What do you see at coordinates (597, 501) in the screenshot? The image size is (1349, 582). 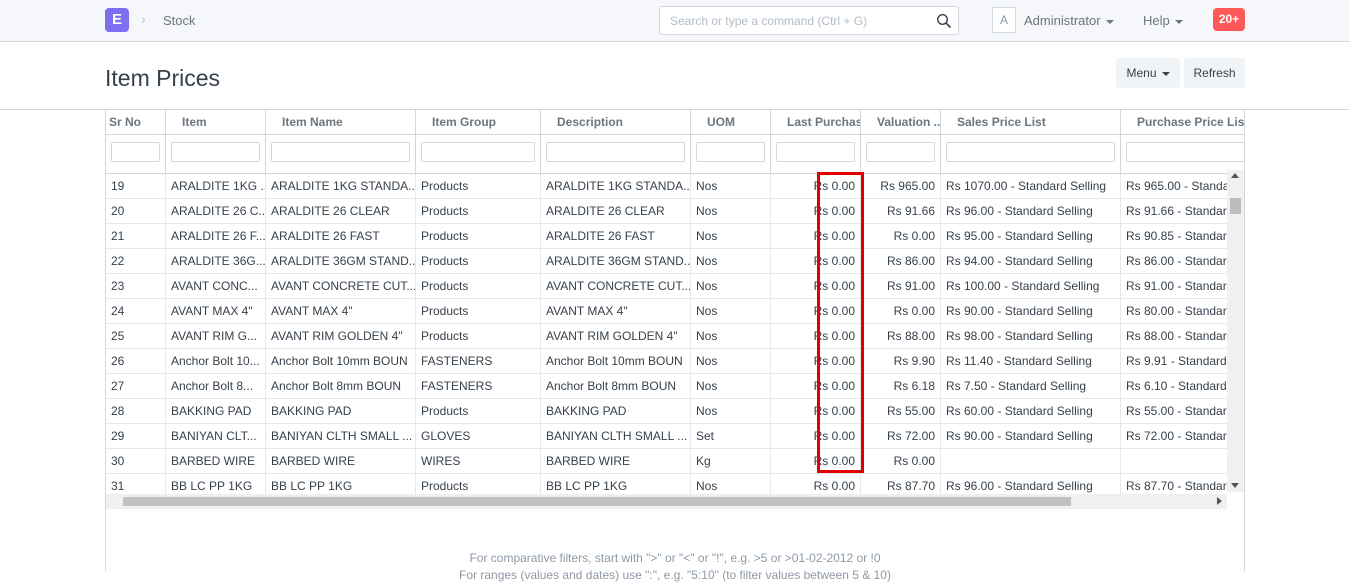 I see `horizontal-scroll-thumb` at bounding box center [597, 501].